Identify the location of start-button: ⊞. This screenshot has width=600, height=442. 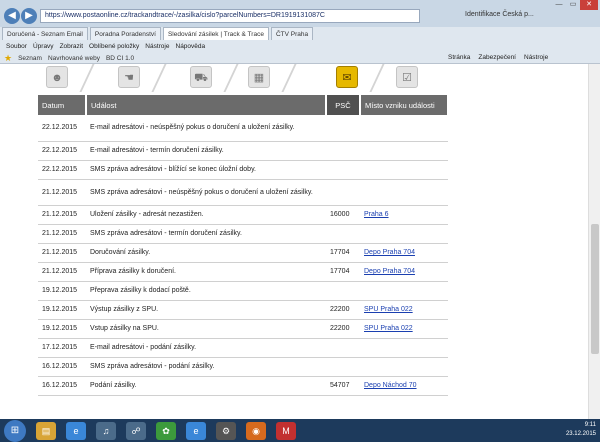
(15, 430).